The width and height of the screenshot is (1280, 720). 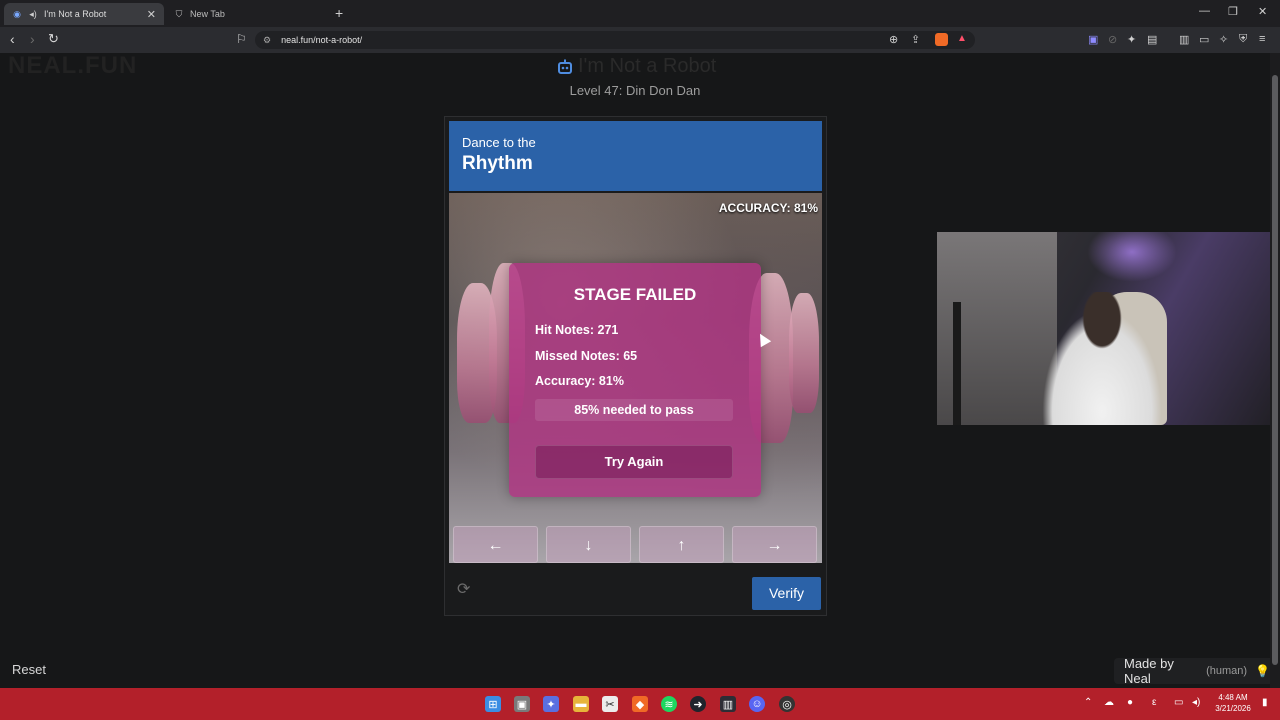 What do you see at coordinates (1204, 39) in the screenshot?
I see `wallet-icon: ▭` at bounding box center [1204, 39].